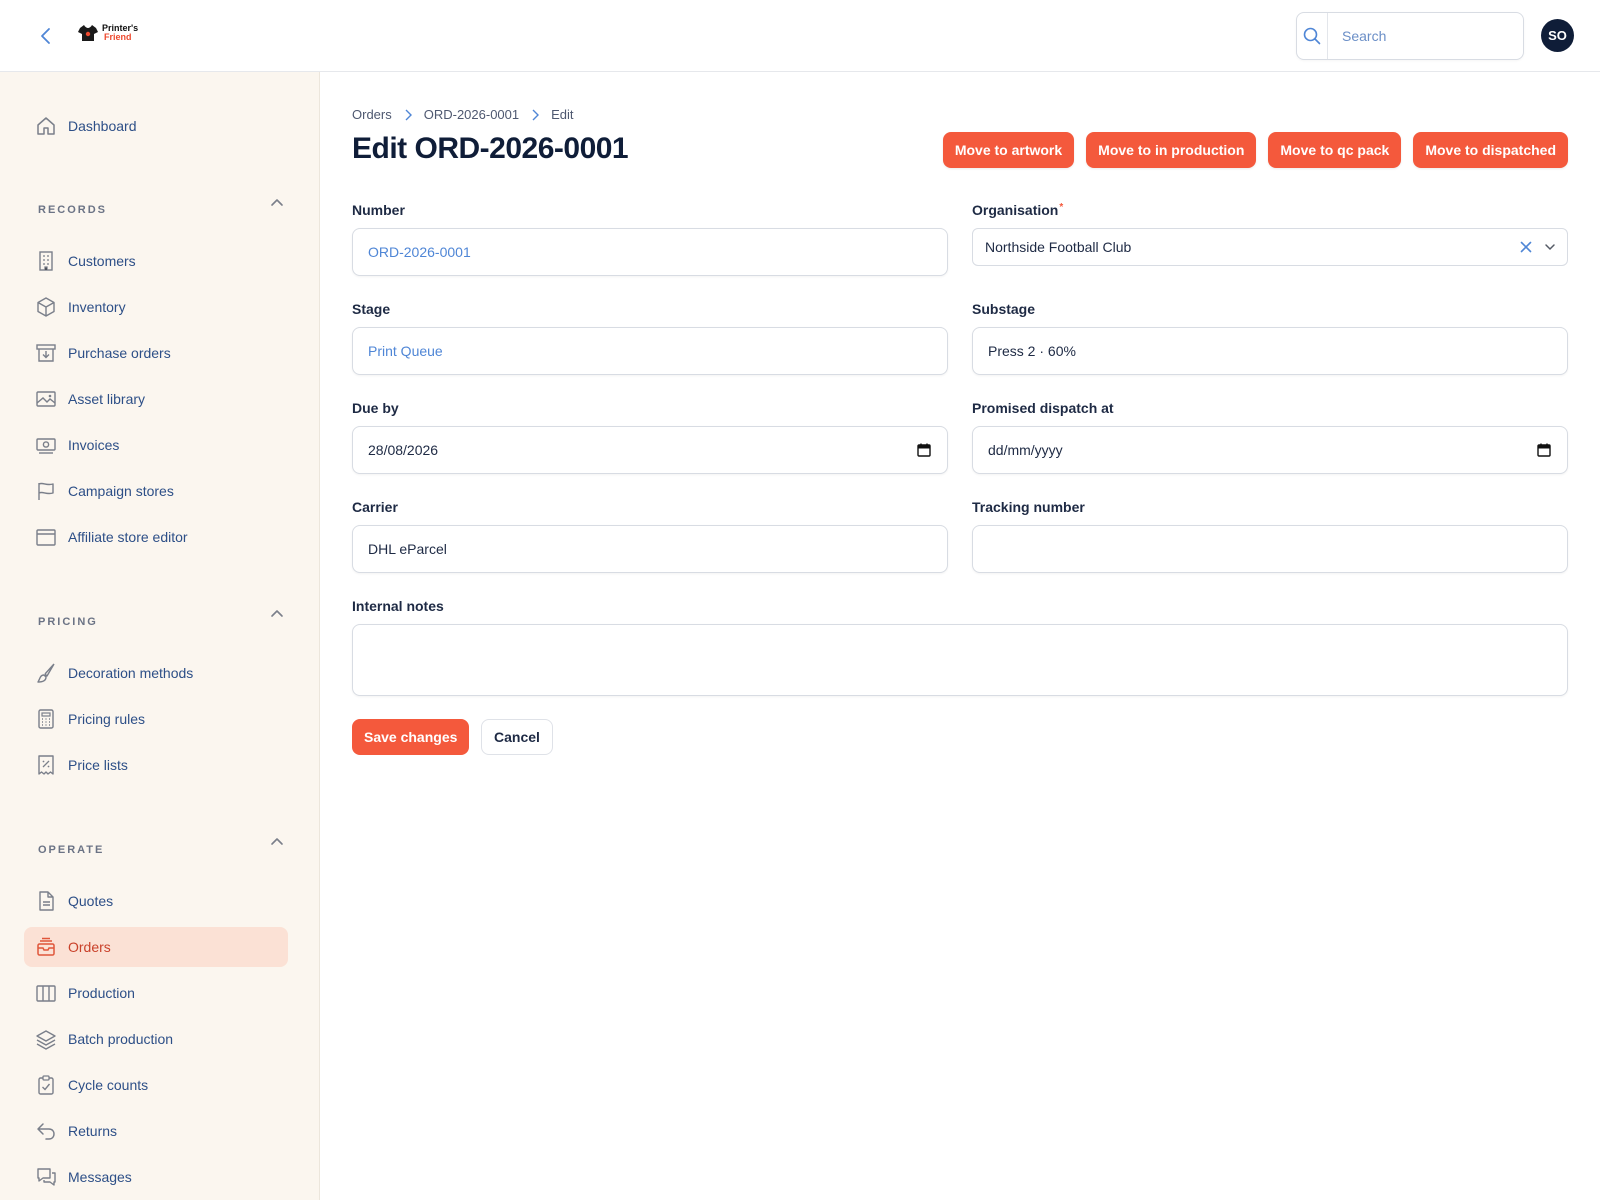 This screenshot has height=1200, width=1600. What do you see at coordinates (156, 126) in the screenshot?
I see `sidebar-item-dashboard: Dashboard` at bounding box center [156, 126].